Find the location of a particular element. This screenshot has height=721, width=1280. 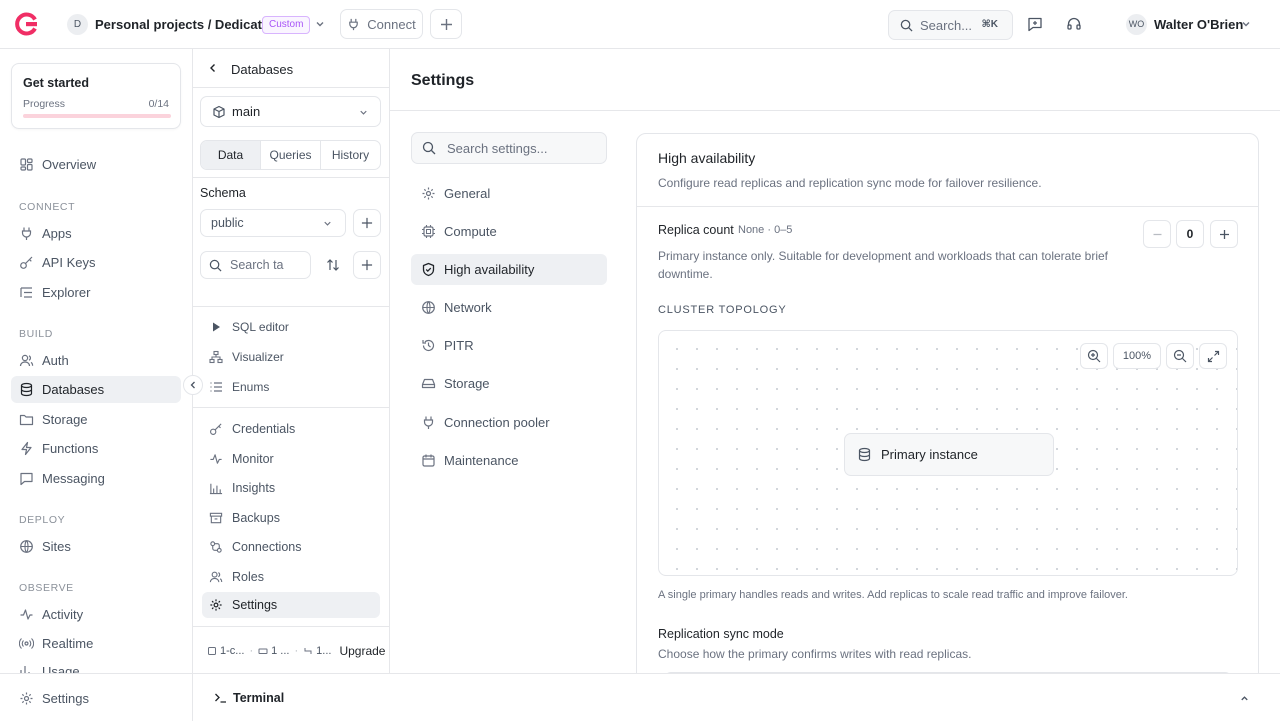

list-icon is located at coordinates (216, 387).